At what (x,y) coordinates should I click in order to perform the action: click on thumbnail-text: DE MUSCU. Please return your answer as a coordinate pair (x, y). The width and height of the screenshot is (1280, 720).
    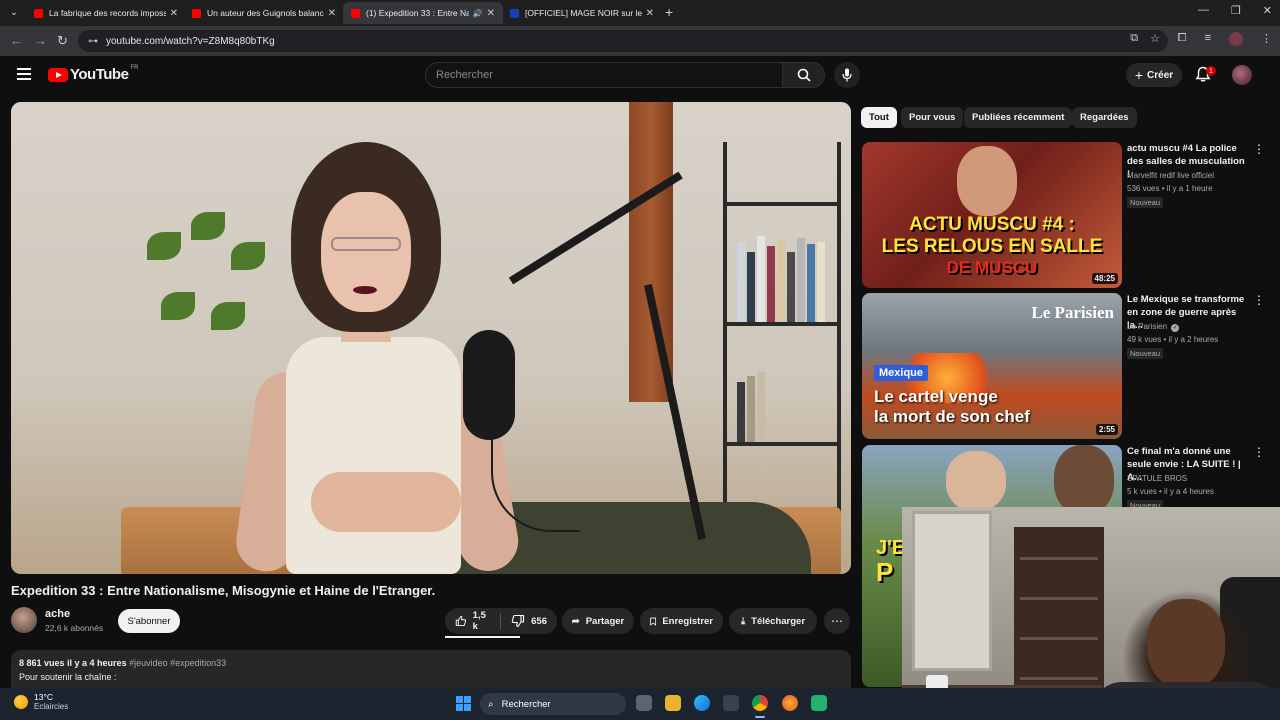
    Looking at the image, I should click on (992, 267).